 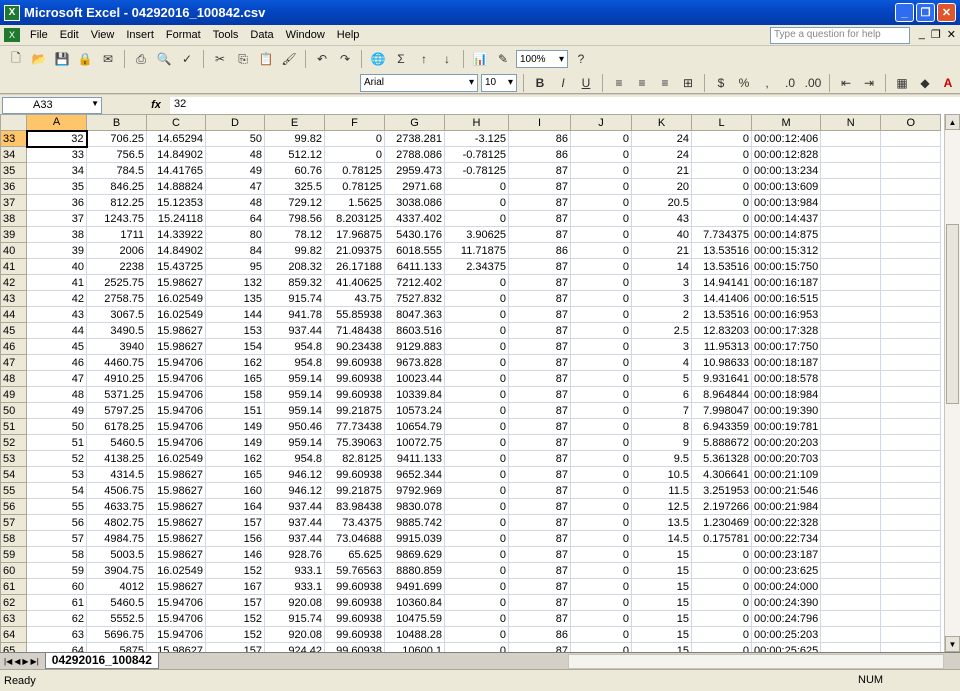 What do you see at coordinates (56, 330) in the screenshot?
I see `cell: 44` at bounding box center [56, 330].